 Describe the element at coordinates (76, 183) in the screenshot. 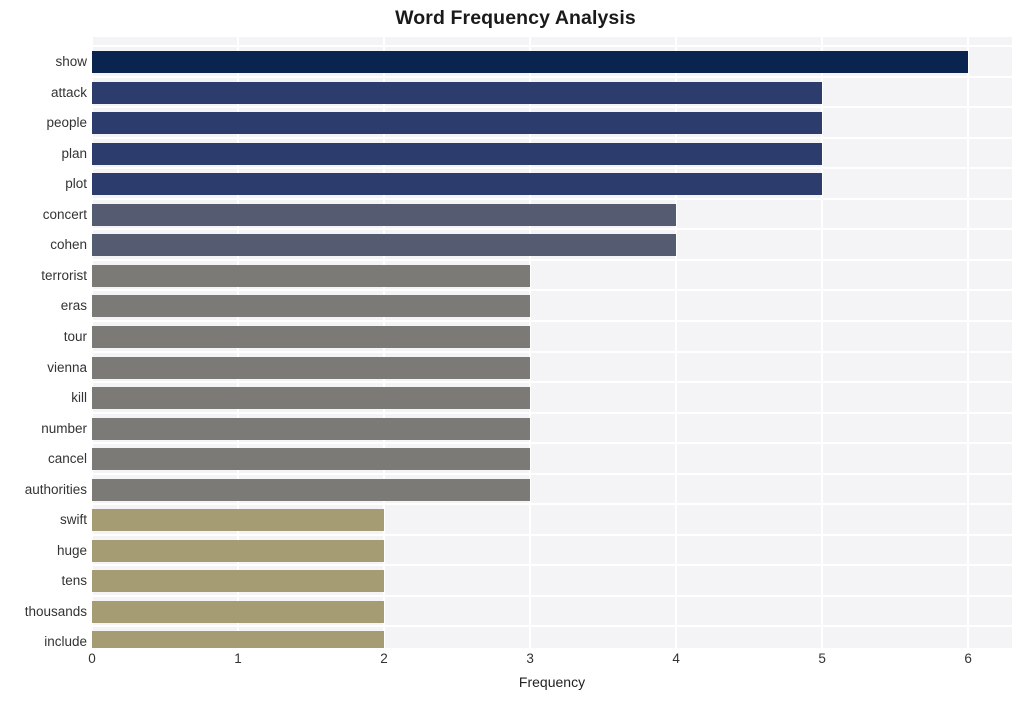

I see `y-tick-label: plot` at that location.